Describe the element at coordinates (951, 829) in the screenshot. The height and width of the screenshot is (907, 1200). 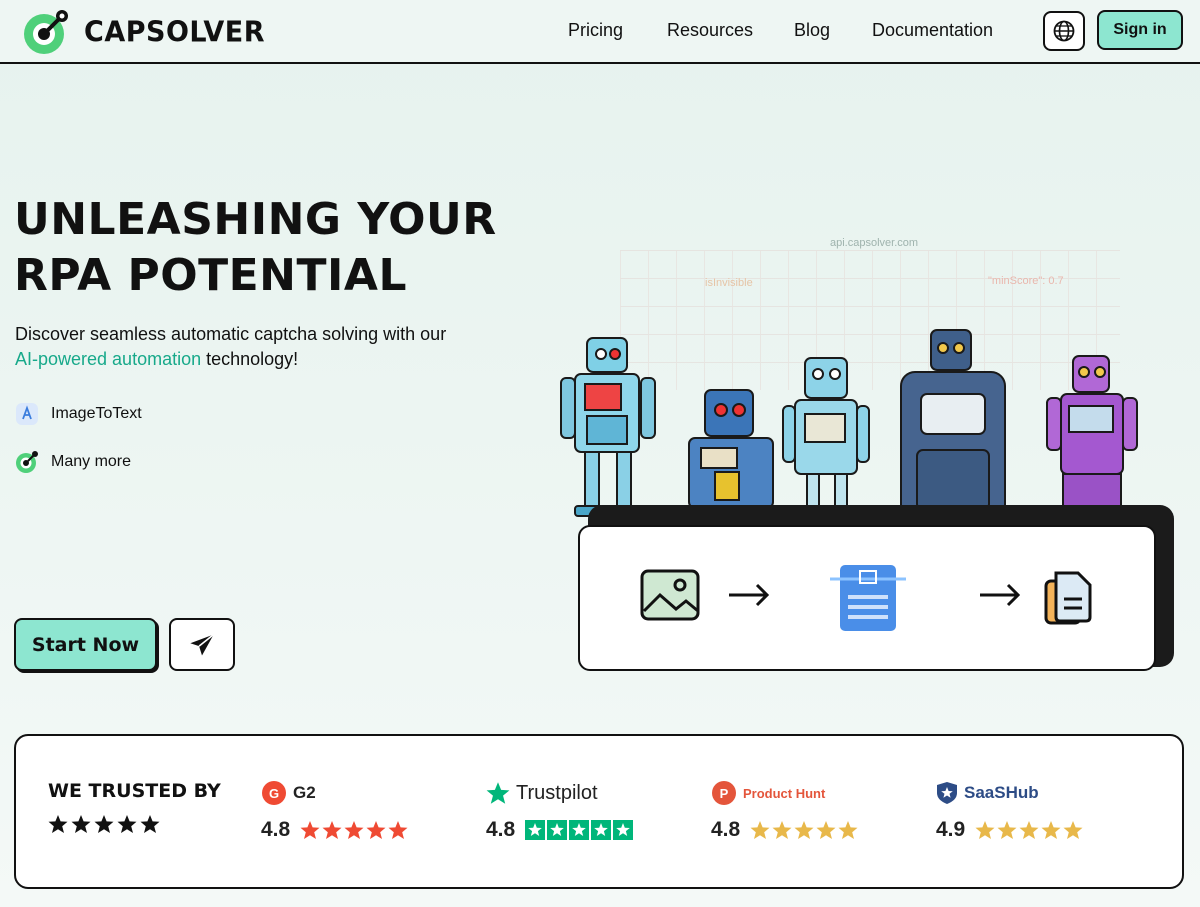
I see `rating-score: 4.9` at that location.